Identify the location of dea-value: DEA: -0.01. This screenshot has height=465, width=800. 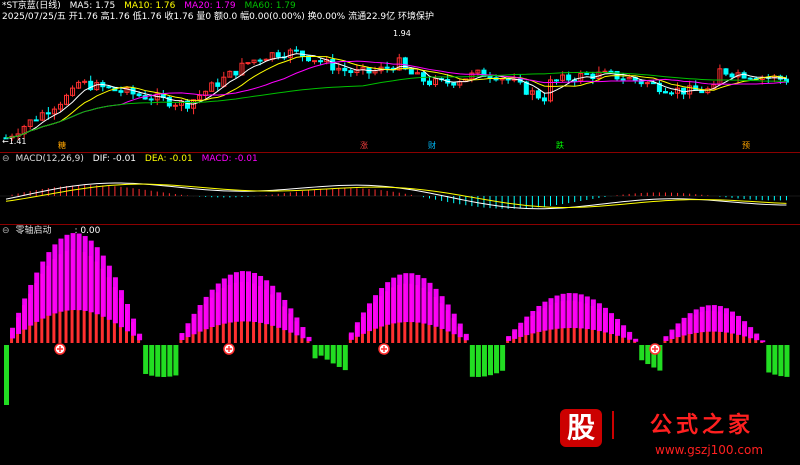
(168, 159).